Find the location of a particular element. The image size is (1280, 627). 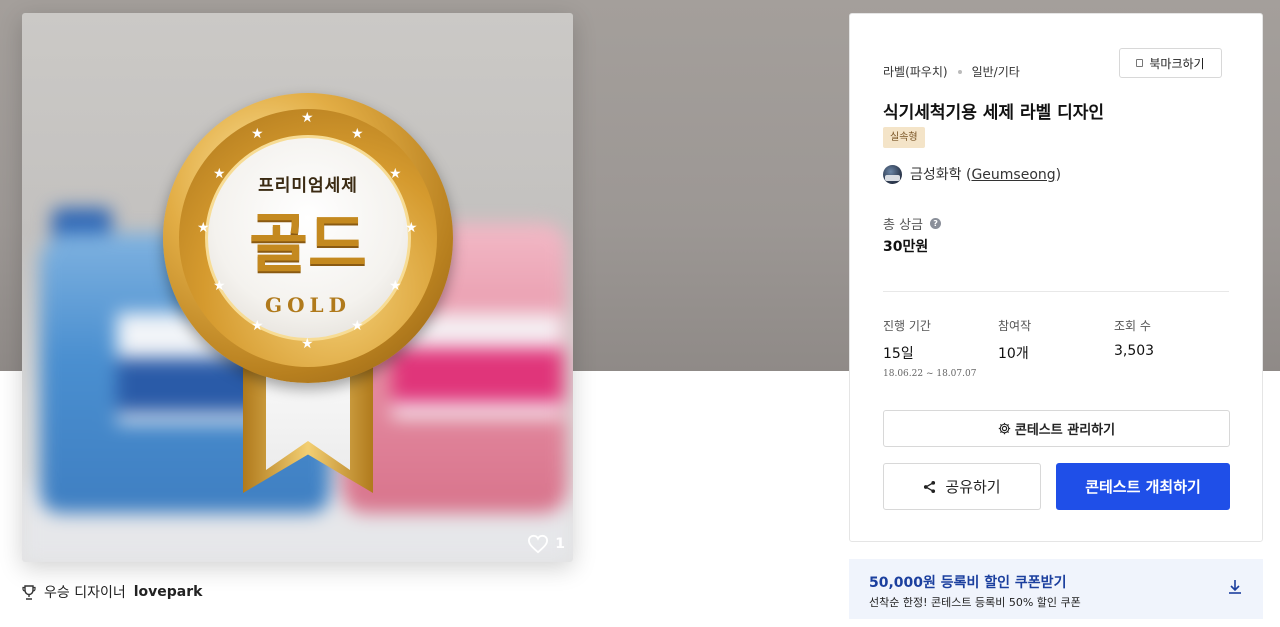

divider is located at coordinates (1056, 291).